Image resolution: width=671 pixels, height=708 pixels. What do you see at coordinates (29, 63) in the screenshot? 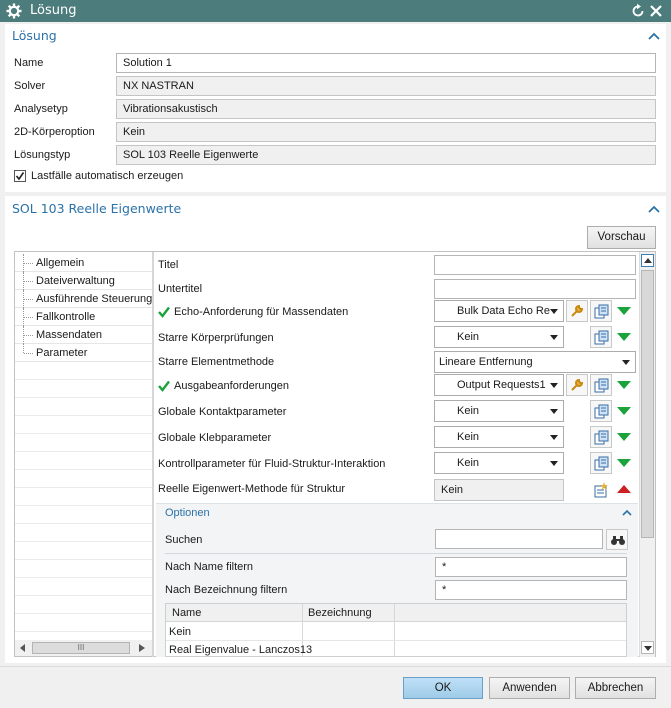
I see `name-label: Name` at bounding box center [29, 63].